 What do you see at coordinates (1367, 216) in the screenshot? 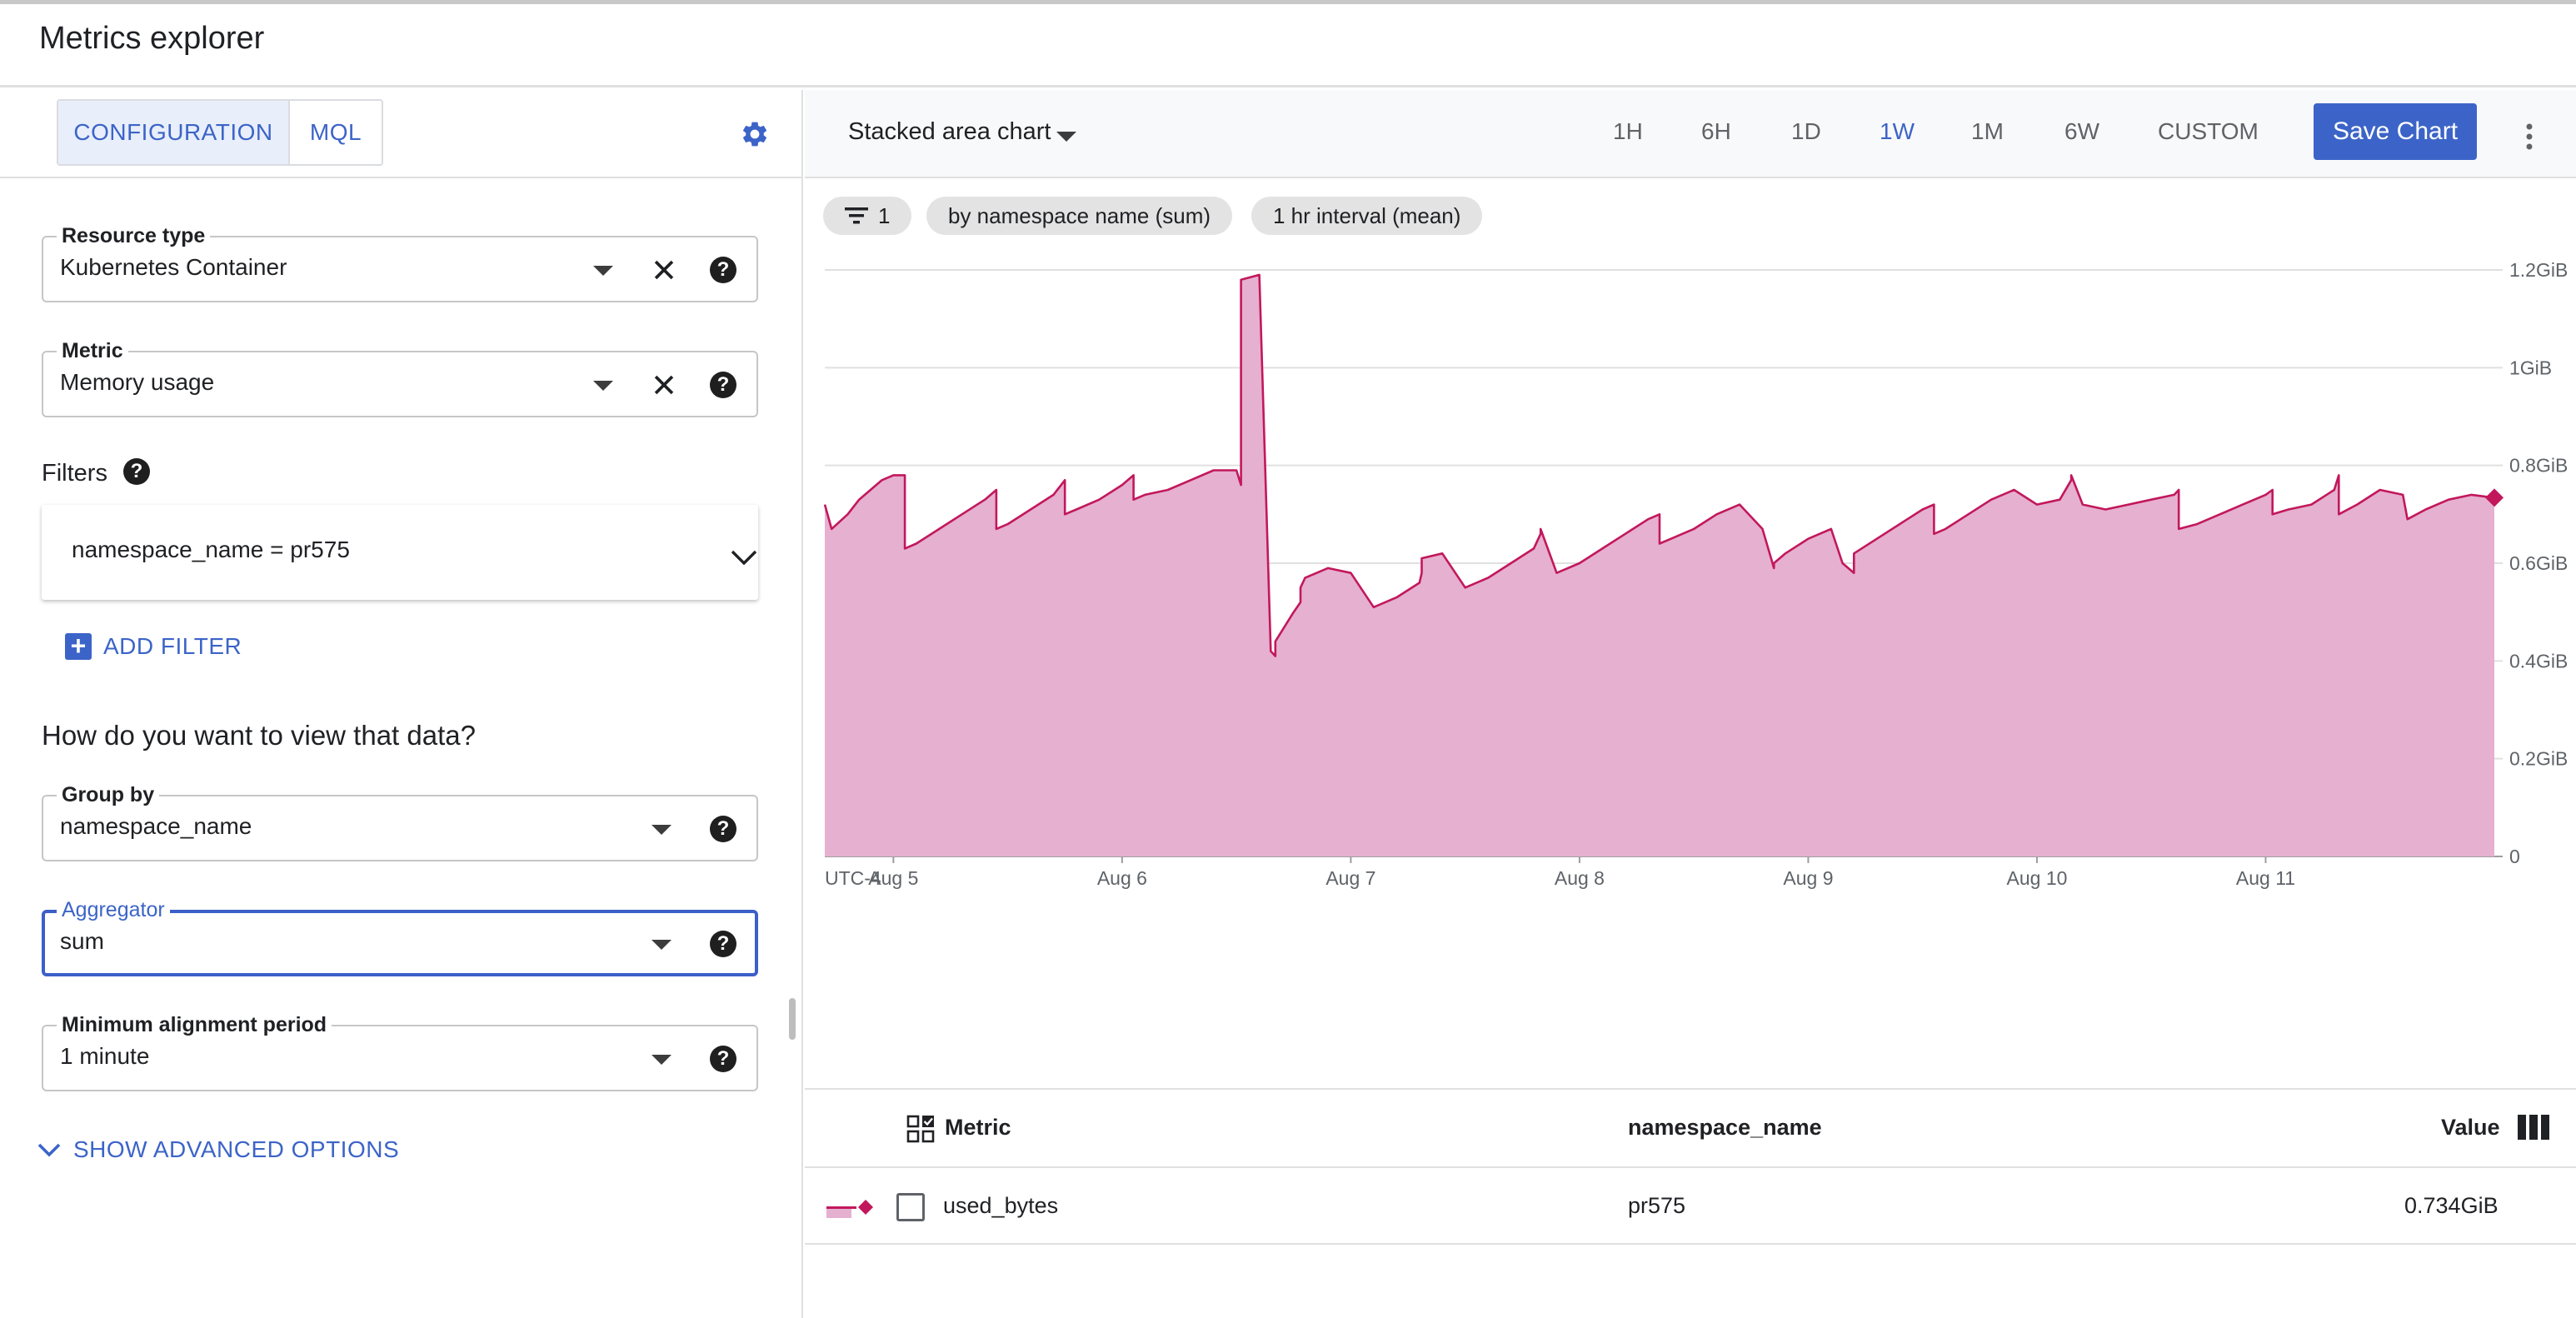
I see `interval-chip: 1 hr interval (mean)` at bounding box center [1367, 216].